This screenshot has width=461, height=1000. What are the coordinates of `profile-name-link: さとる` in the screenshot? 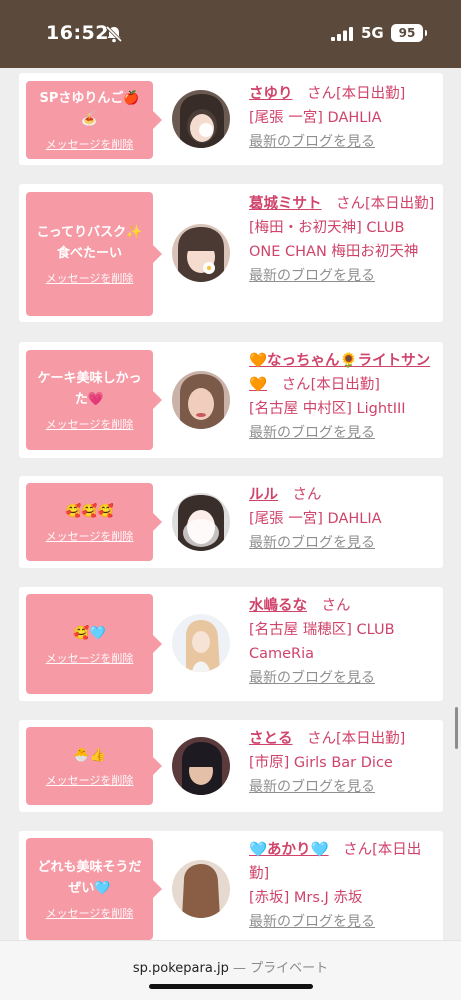 It's located at (271, 739).